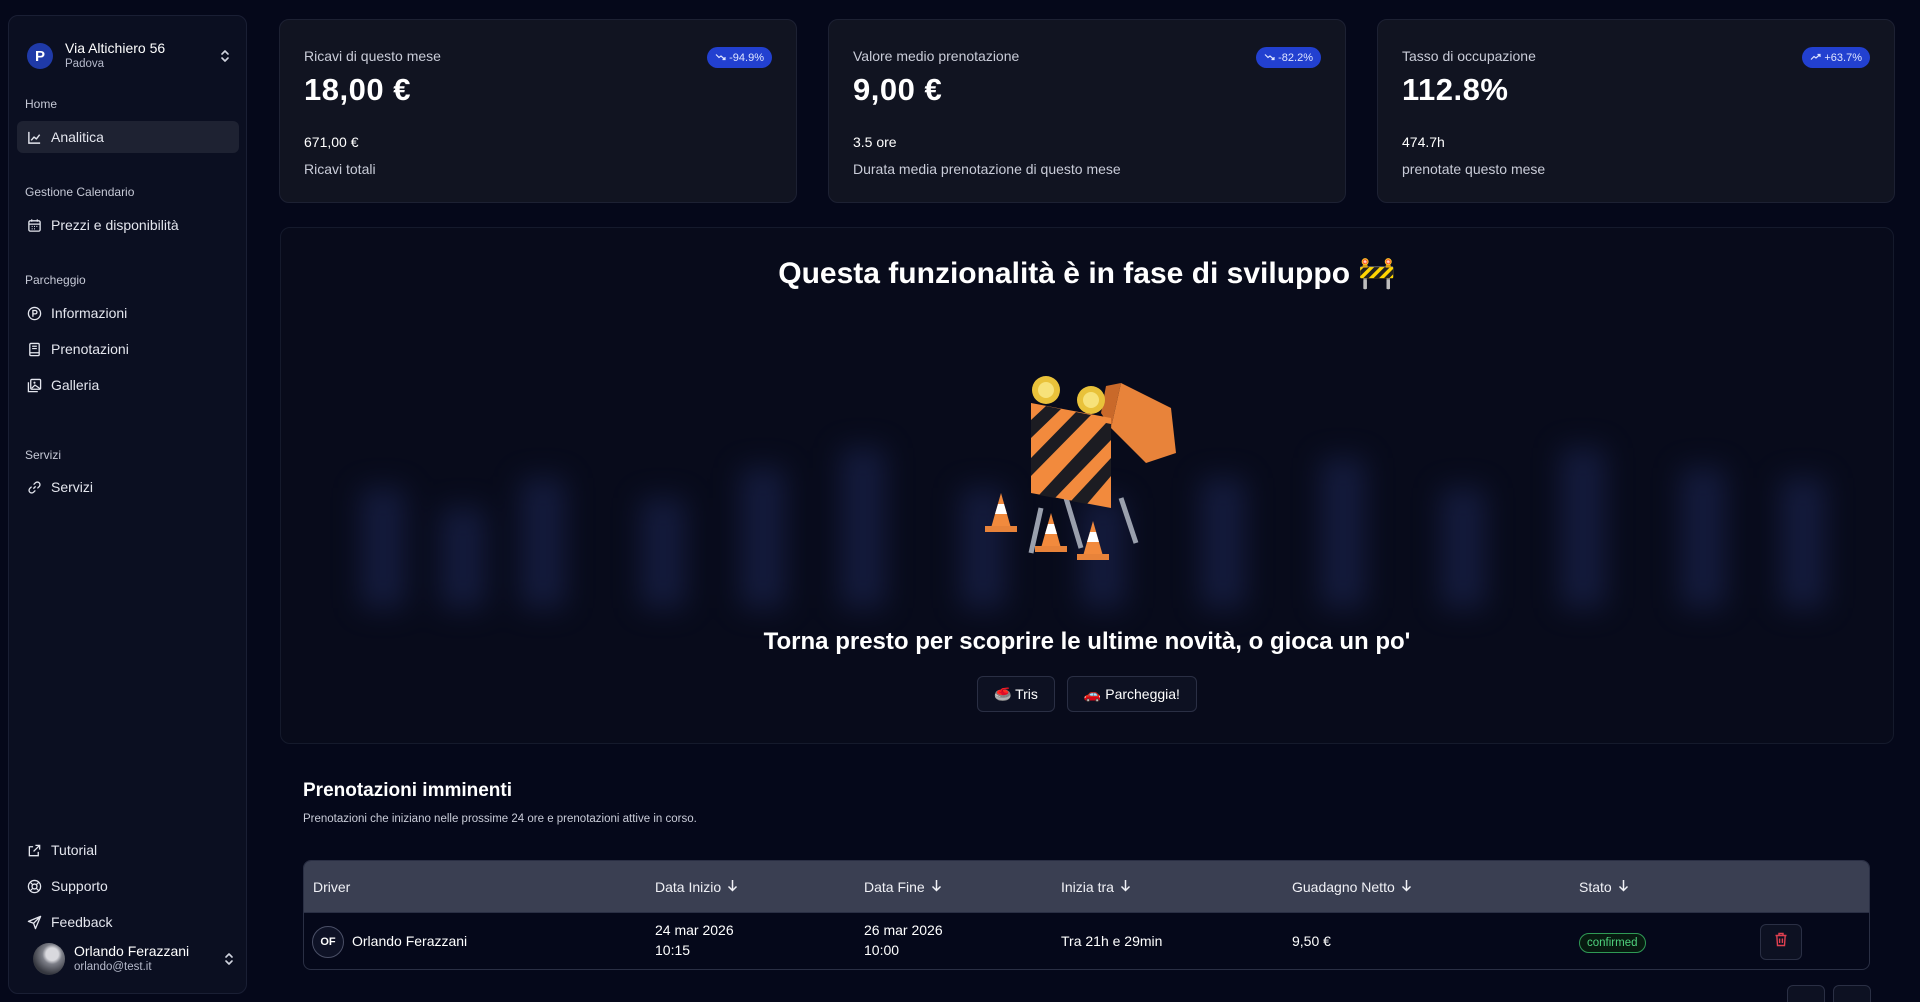 The width and height of the screenshot is (1920, 1002). I want to click on user-menu: Orlando Ferazzani orlando@test.it, so click(130, 959).